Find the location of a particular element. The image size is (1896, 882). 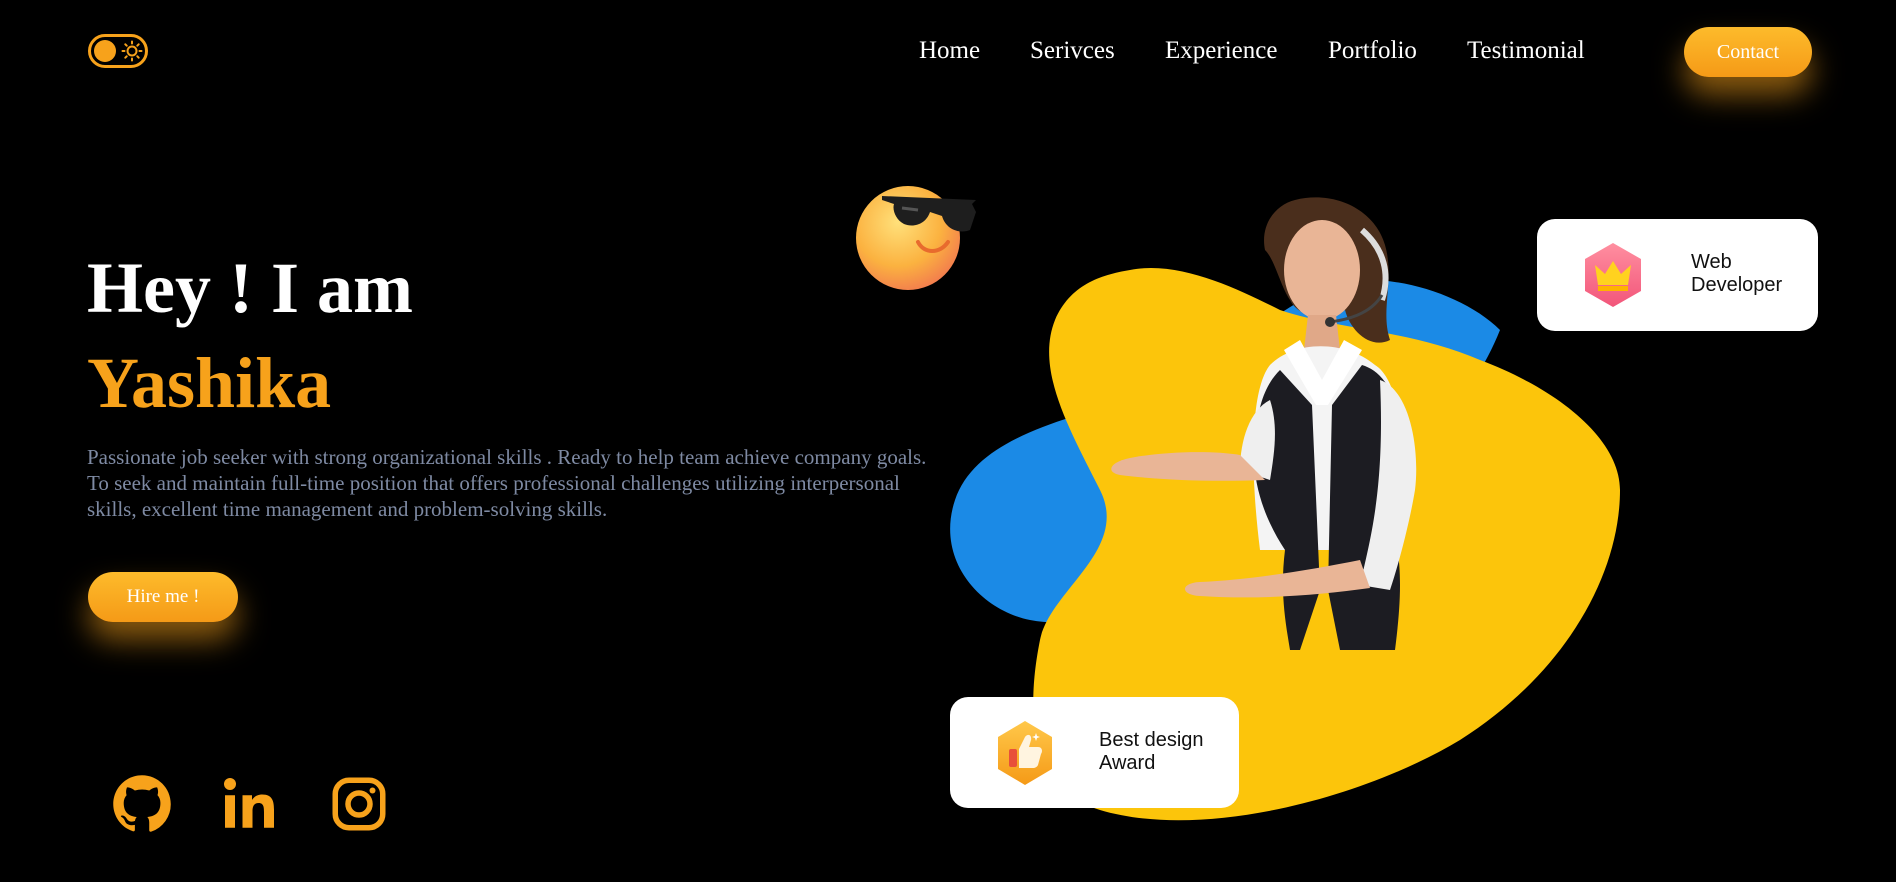

theme-toggle is located at coordinates (118, 51).